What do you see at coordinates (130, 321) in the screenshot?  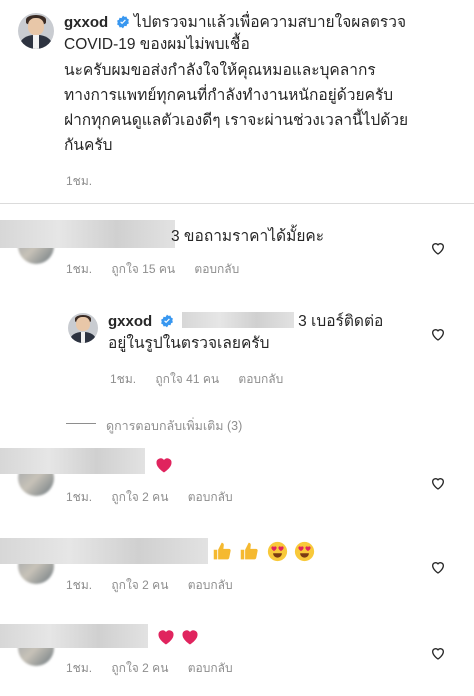 I see `reply-author-username: gxxod` at bounding box center [130, 321].